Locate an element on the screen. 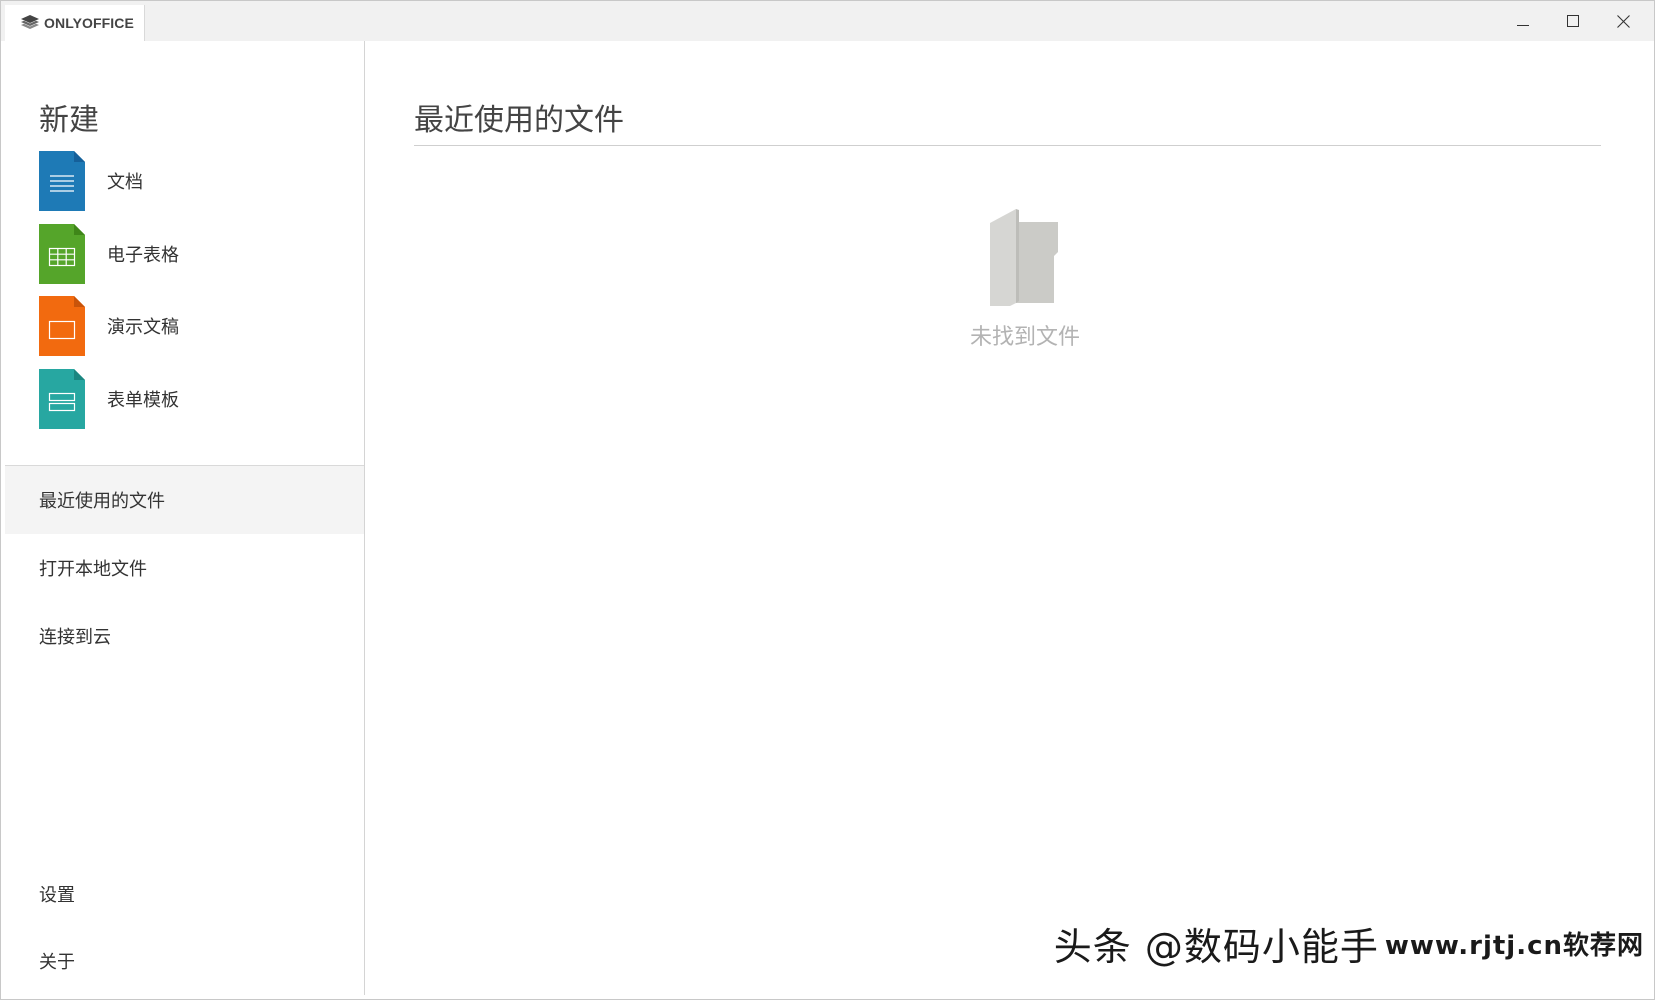 The height and width of the screenshot is (1000, 1655). new-section-title: 新建 is located at coordinates (69, 120).